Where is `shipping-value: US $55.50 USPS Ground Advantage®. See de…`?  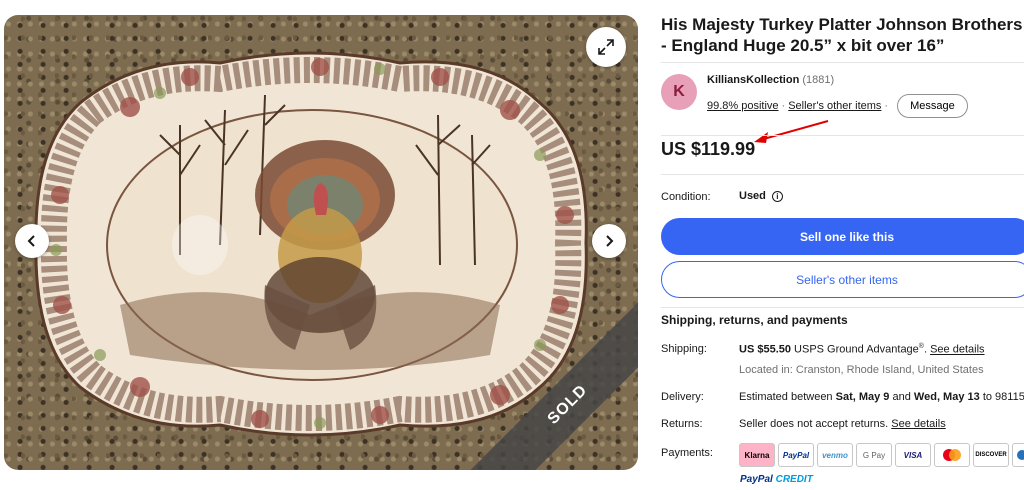
shipping-value: US $55.50 USPS Ground Advantage®. See de… is located at coordinates (862, 349).